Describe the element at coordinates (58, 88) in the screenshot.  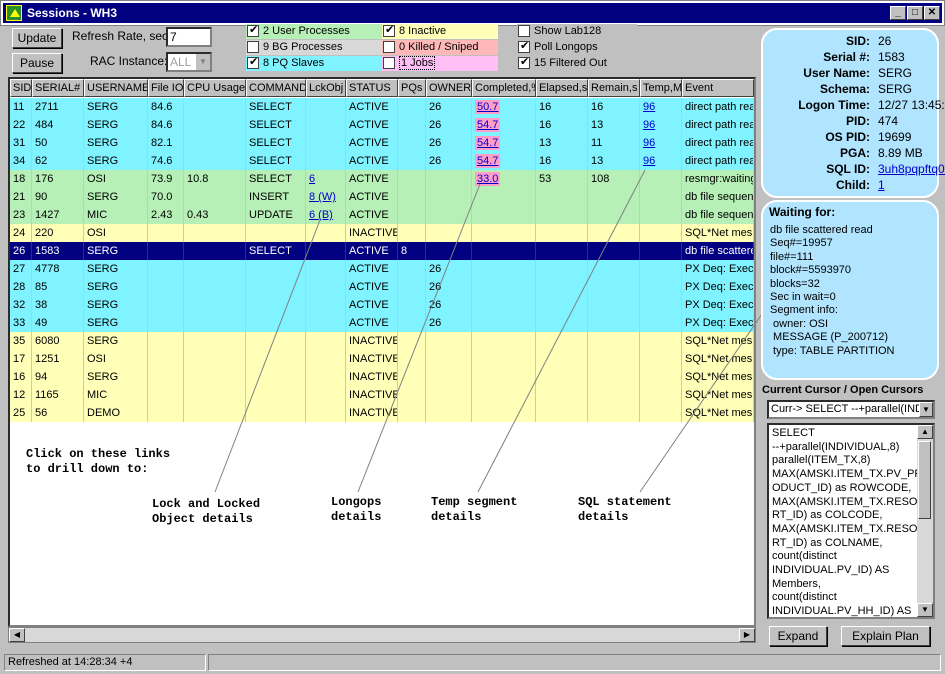
I see `column-header-serial: SERIAL#` at that location.